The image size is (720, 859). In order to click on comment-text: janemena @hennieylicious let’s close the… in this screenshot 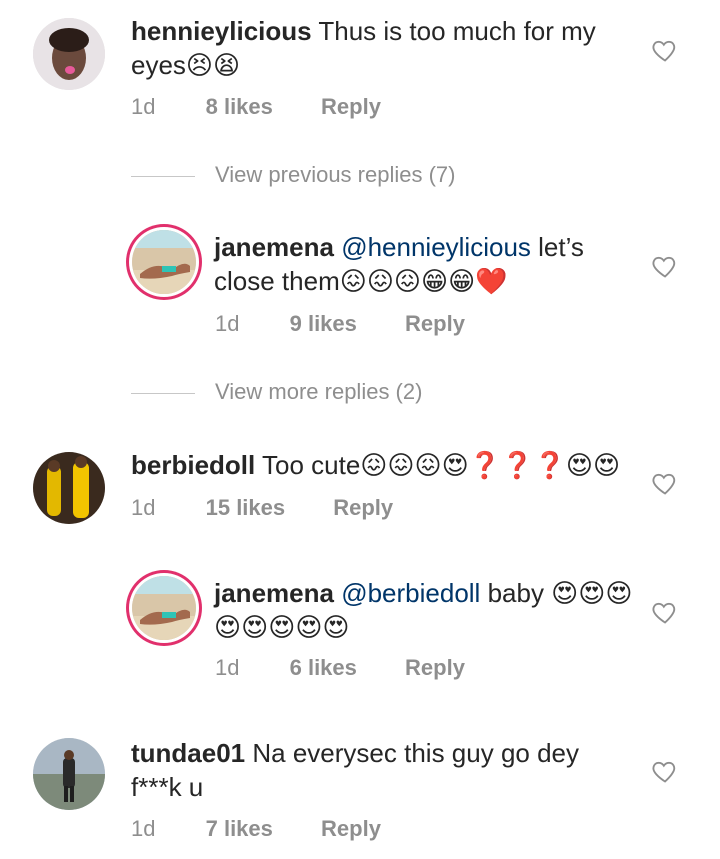, I will do `click(424, 264)`.